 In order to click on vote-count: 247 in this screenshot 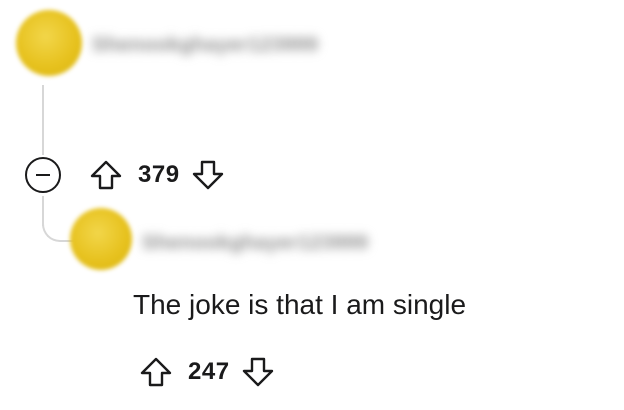, I will do `click(209, 371)`.